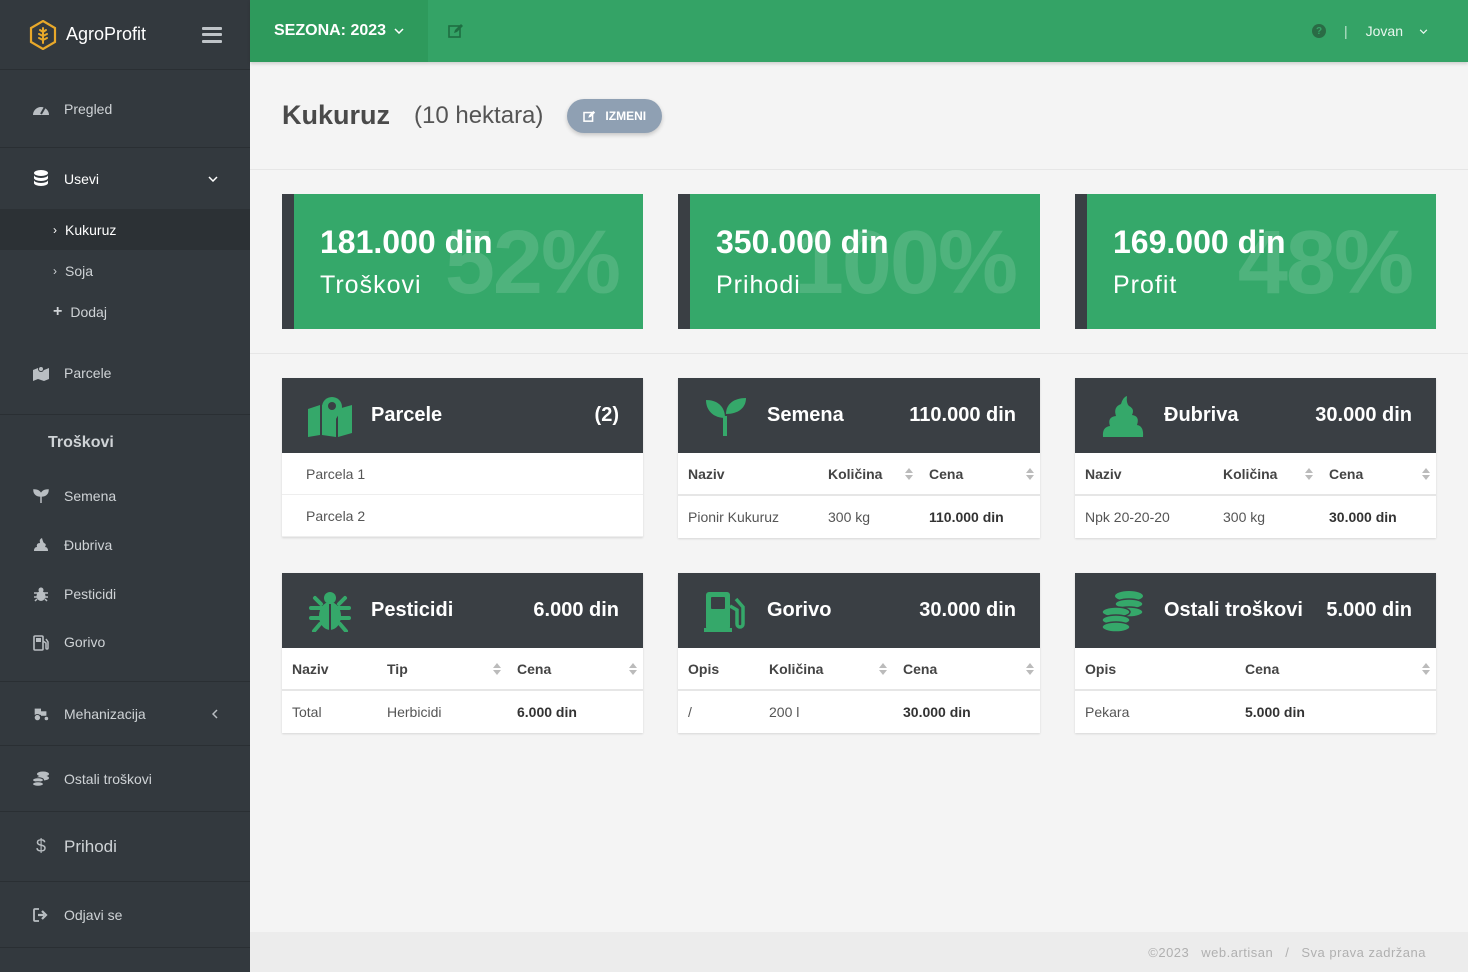 The width and height of the screenshot is (1468, 972). I want to click on hamburger-menu-icon, so click(212, 34).